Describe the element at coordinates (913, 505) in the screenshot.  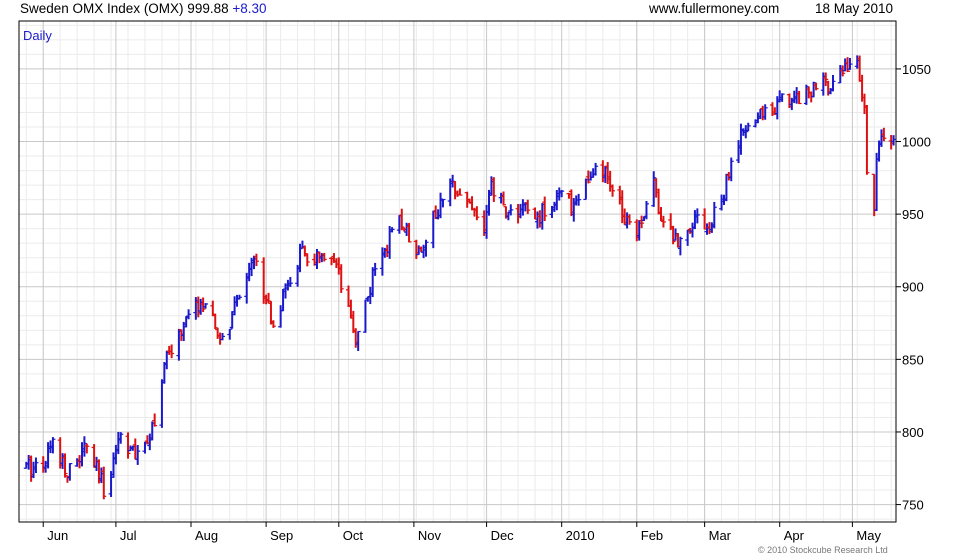
I see `y-tick-label: 750` at that location.